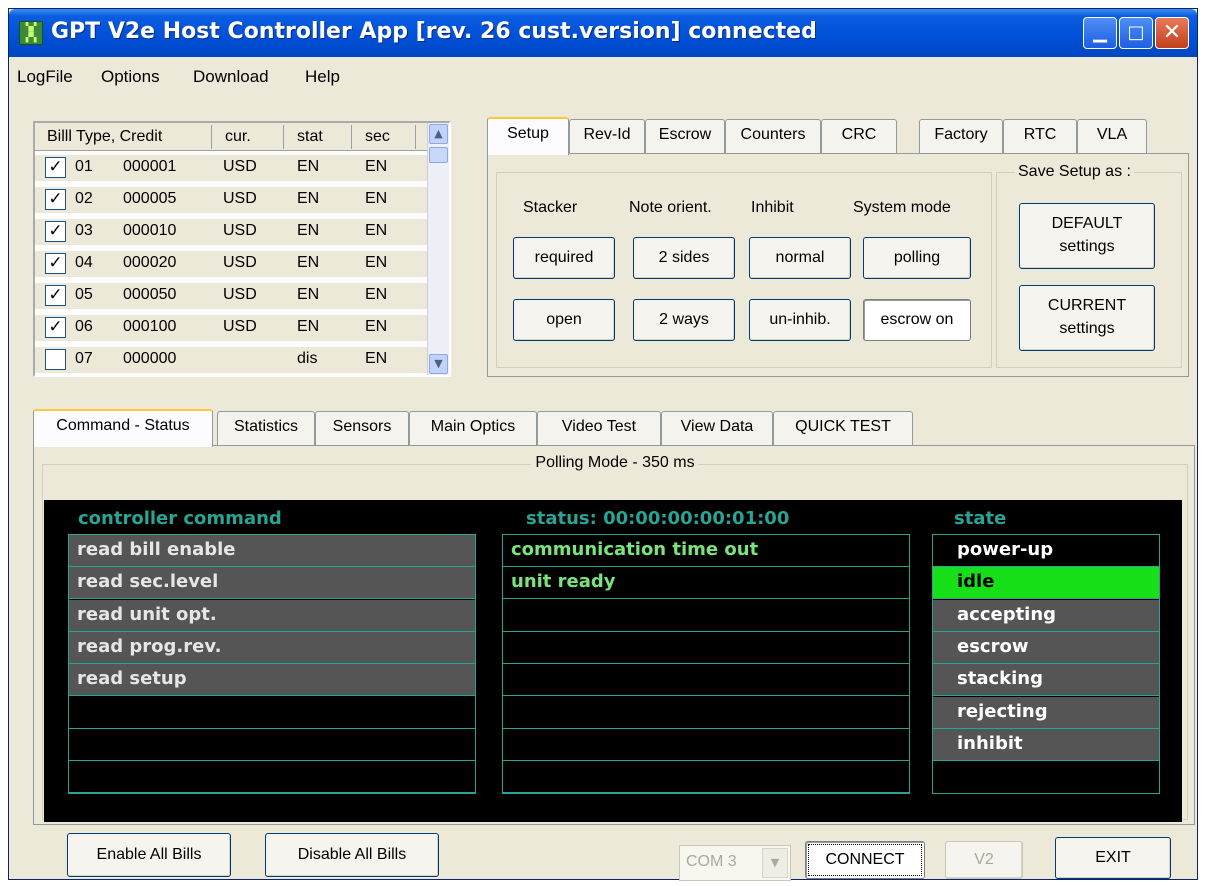  I want to click on bill-row: ✓ 06 000100 USD EN EN, so click(231, 328).